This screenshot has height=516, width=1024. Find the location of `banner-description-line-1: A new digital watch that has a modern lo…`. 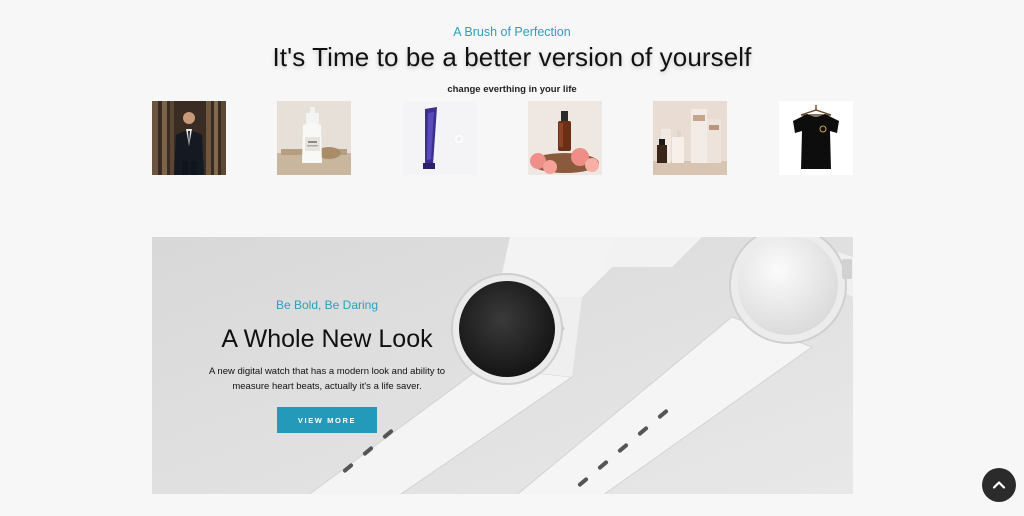

banner-description-line-1: A new digital watch that has a modern lo… is located at coordinates (327, 371).